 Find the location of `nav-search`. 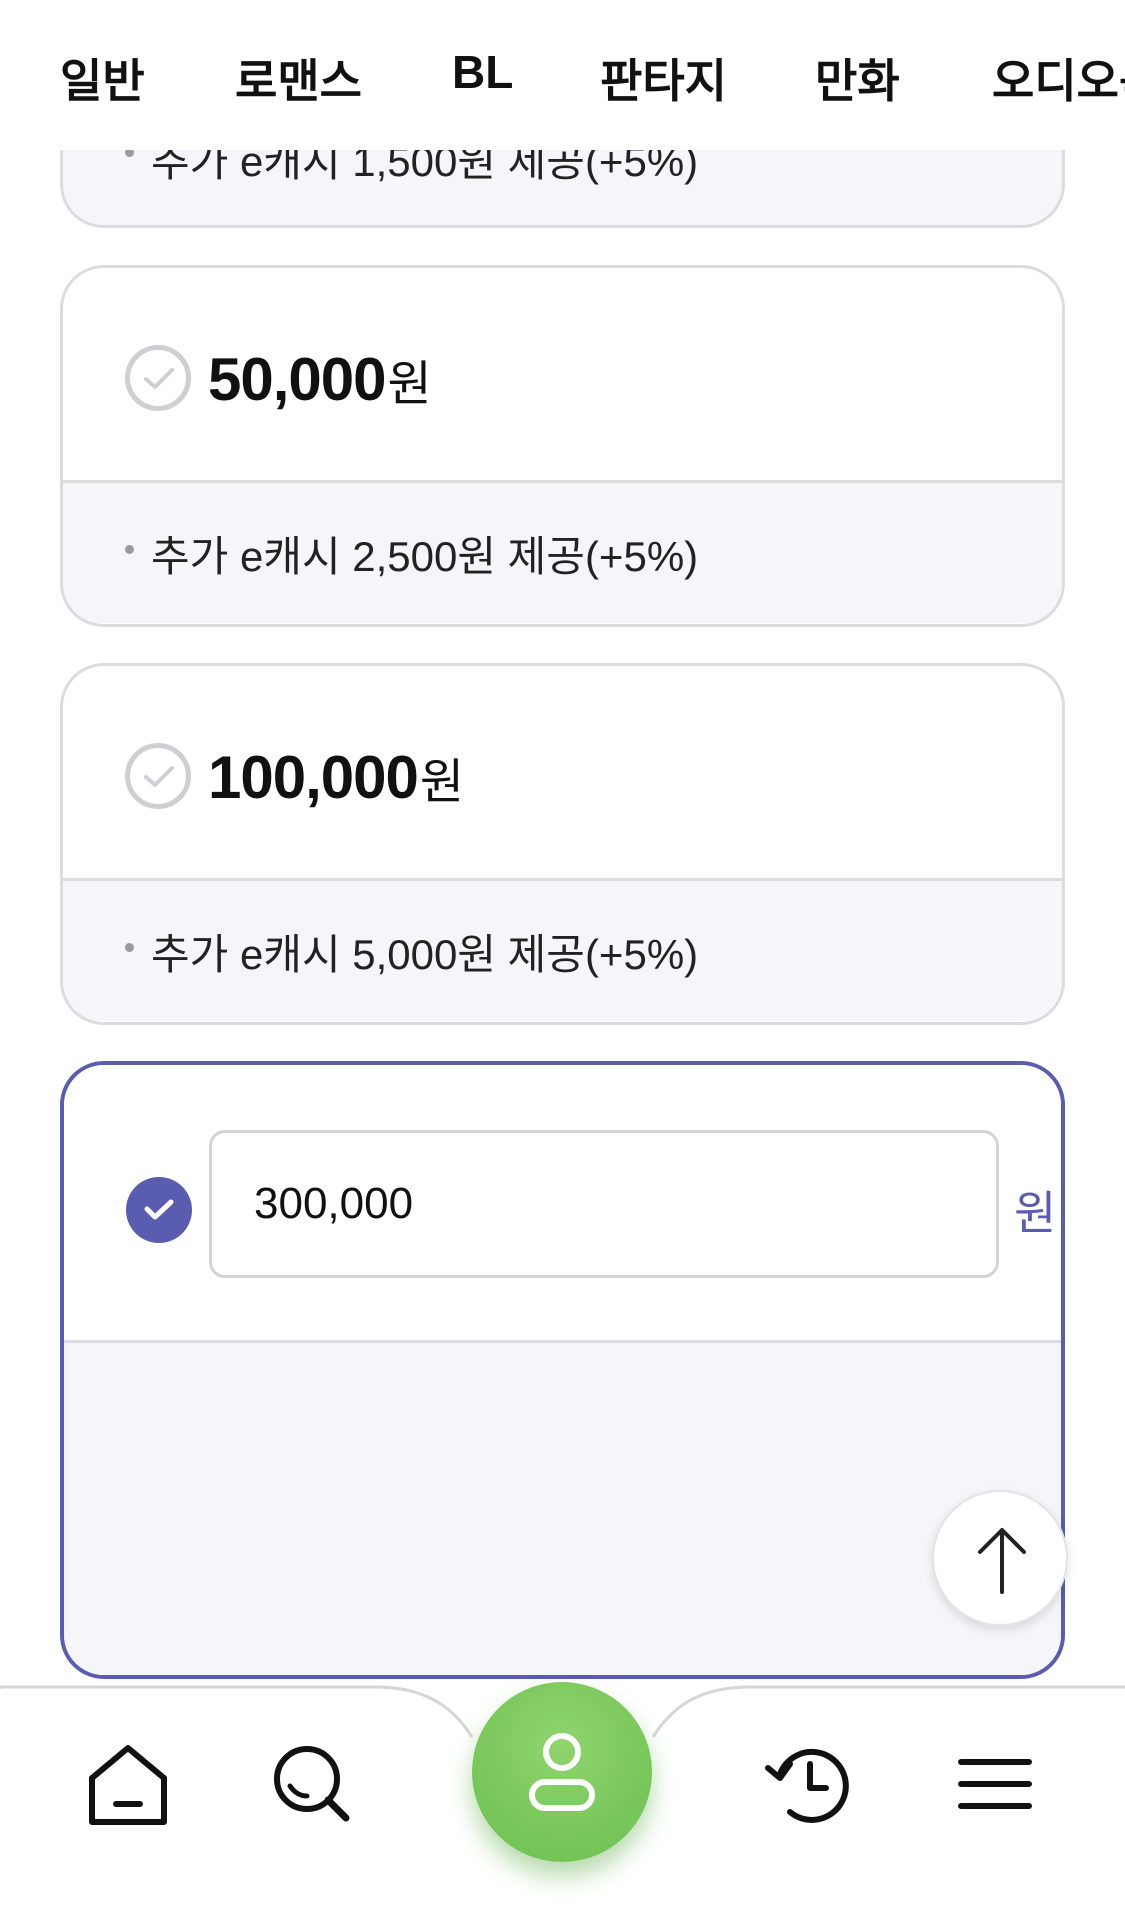

nav-search is located at coordinates (312, 1784).